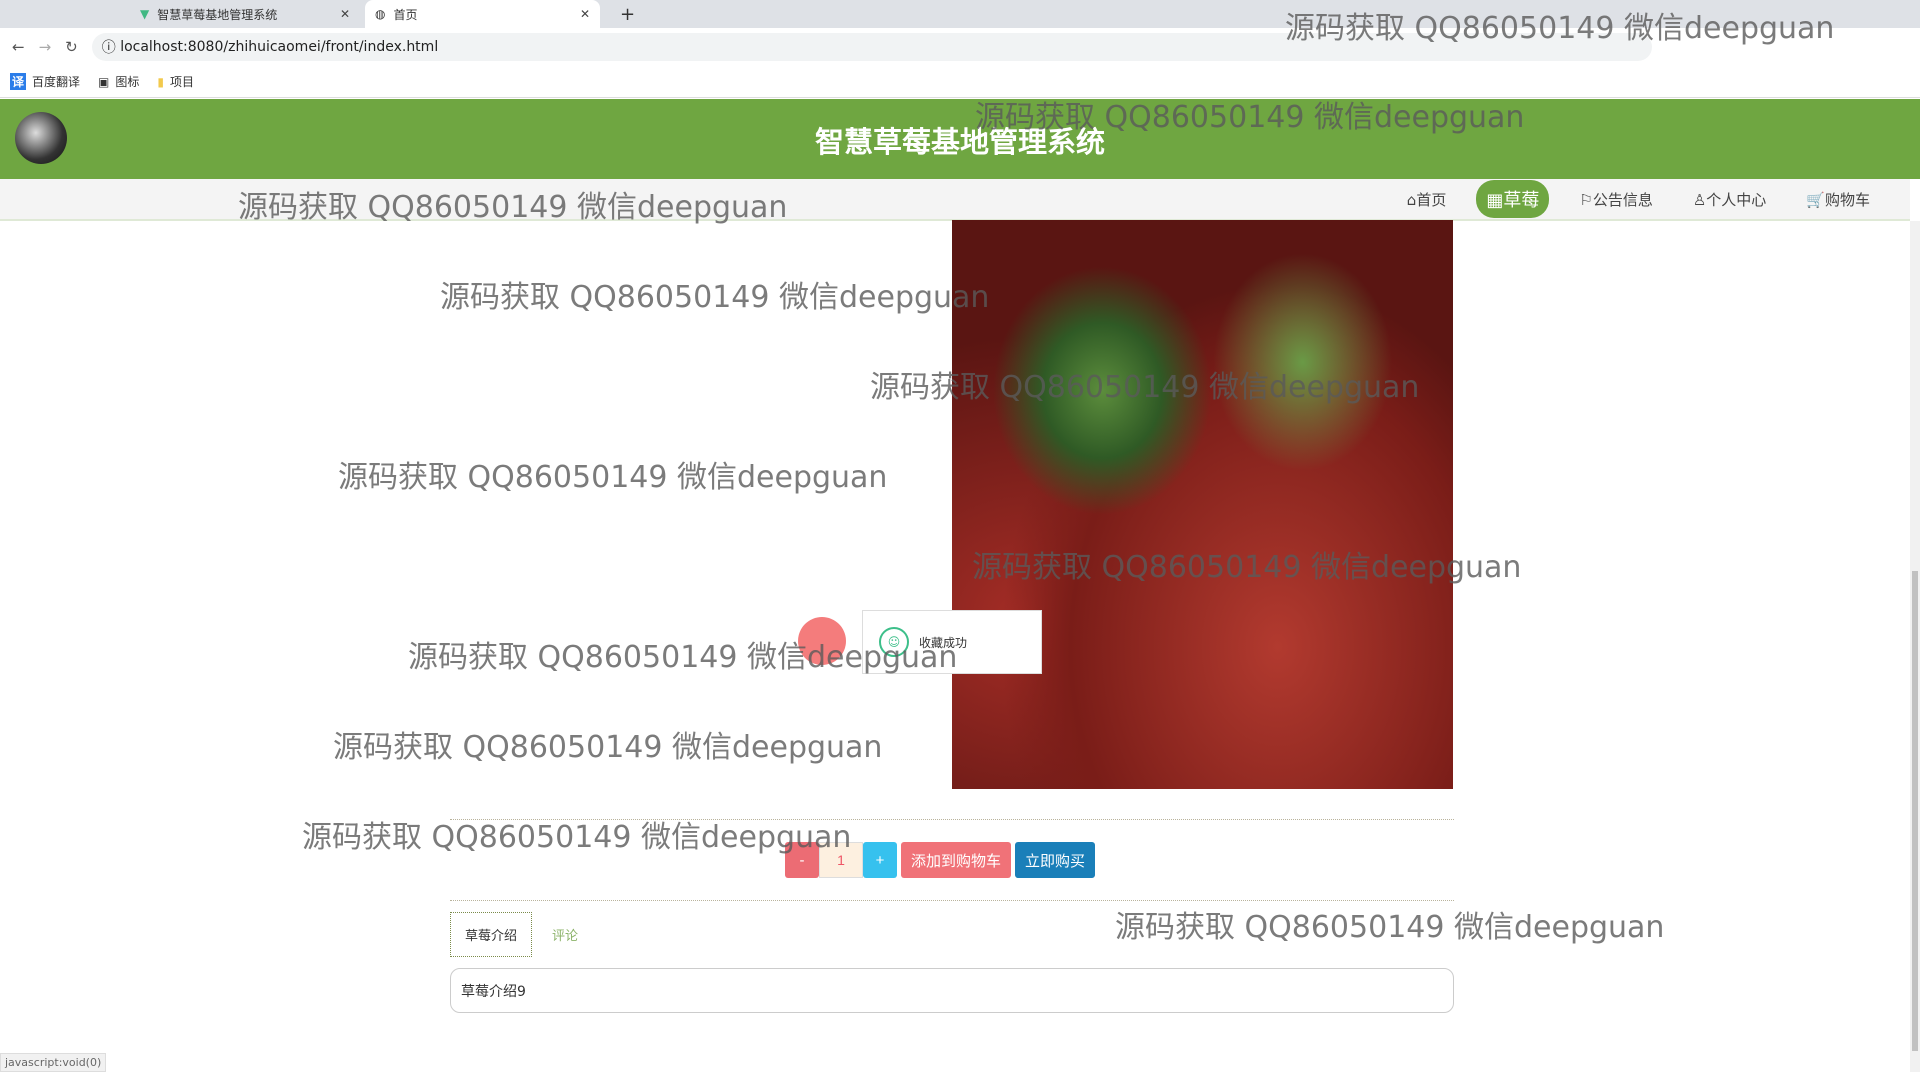 This screenshot has width=1920, height=1072. Describe the element at coordinates (960, 14) in the screenshot. I see `browser-tabstrip: ▼ 智慧草莓基地管理系统 ✕ ◍ 首页 ✕ +` at that location.